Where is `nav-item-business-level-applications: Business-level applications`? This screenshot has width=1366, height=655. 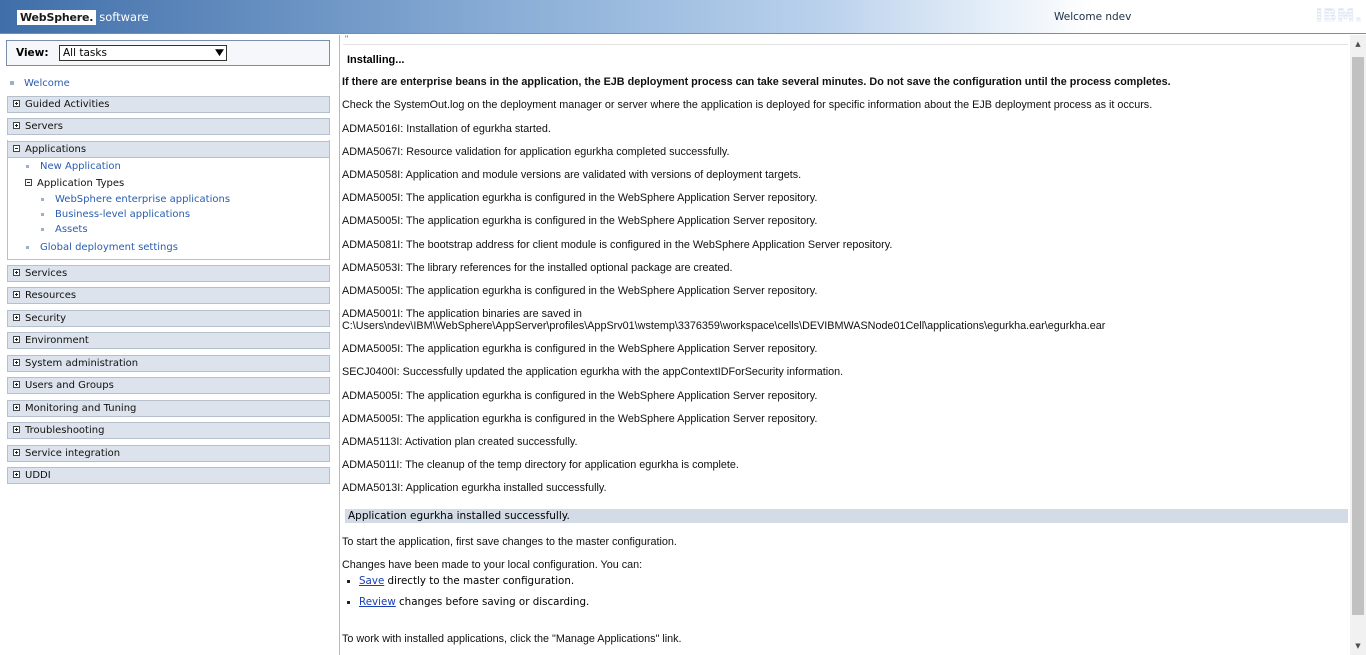 nav-item-business-level-applications: Business-level applications is located at coordinates (115, 214).